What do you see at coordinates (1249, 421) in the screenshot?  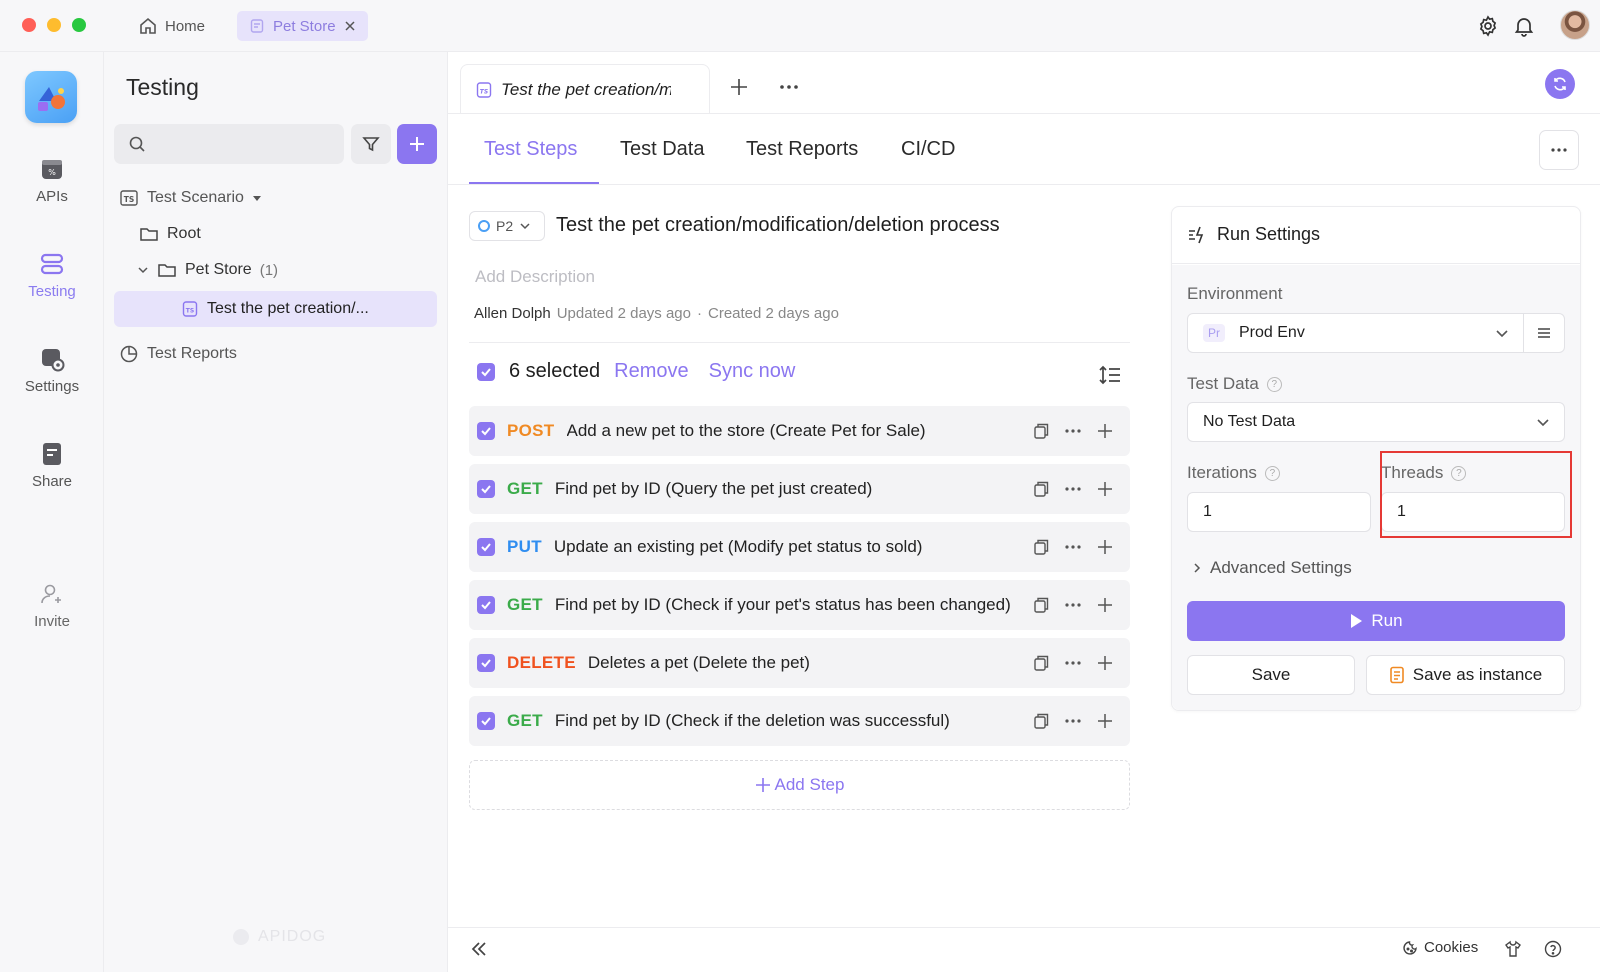 I see `test-data-value: No Test Data` at bounding box center [1249, 421].